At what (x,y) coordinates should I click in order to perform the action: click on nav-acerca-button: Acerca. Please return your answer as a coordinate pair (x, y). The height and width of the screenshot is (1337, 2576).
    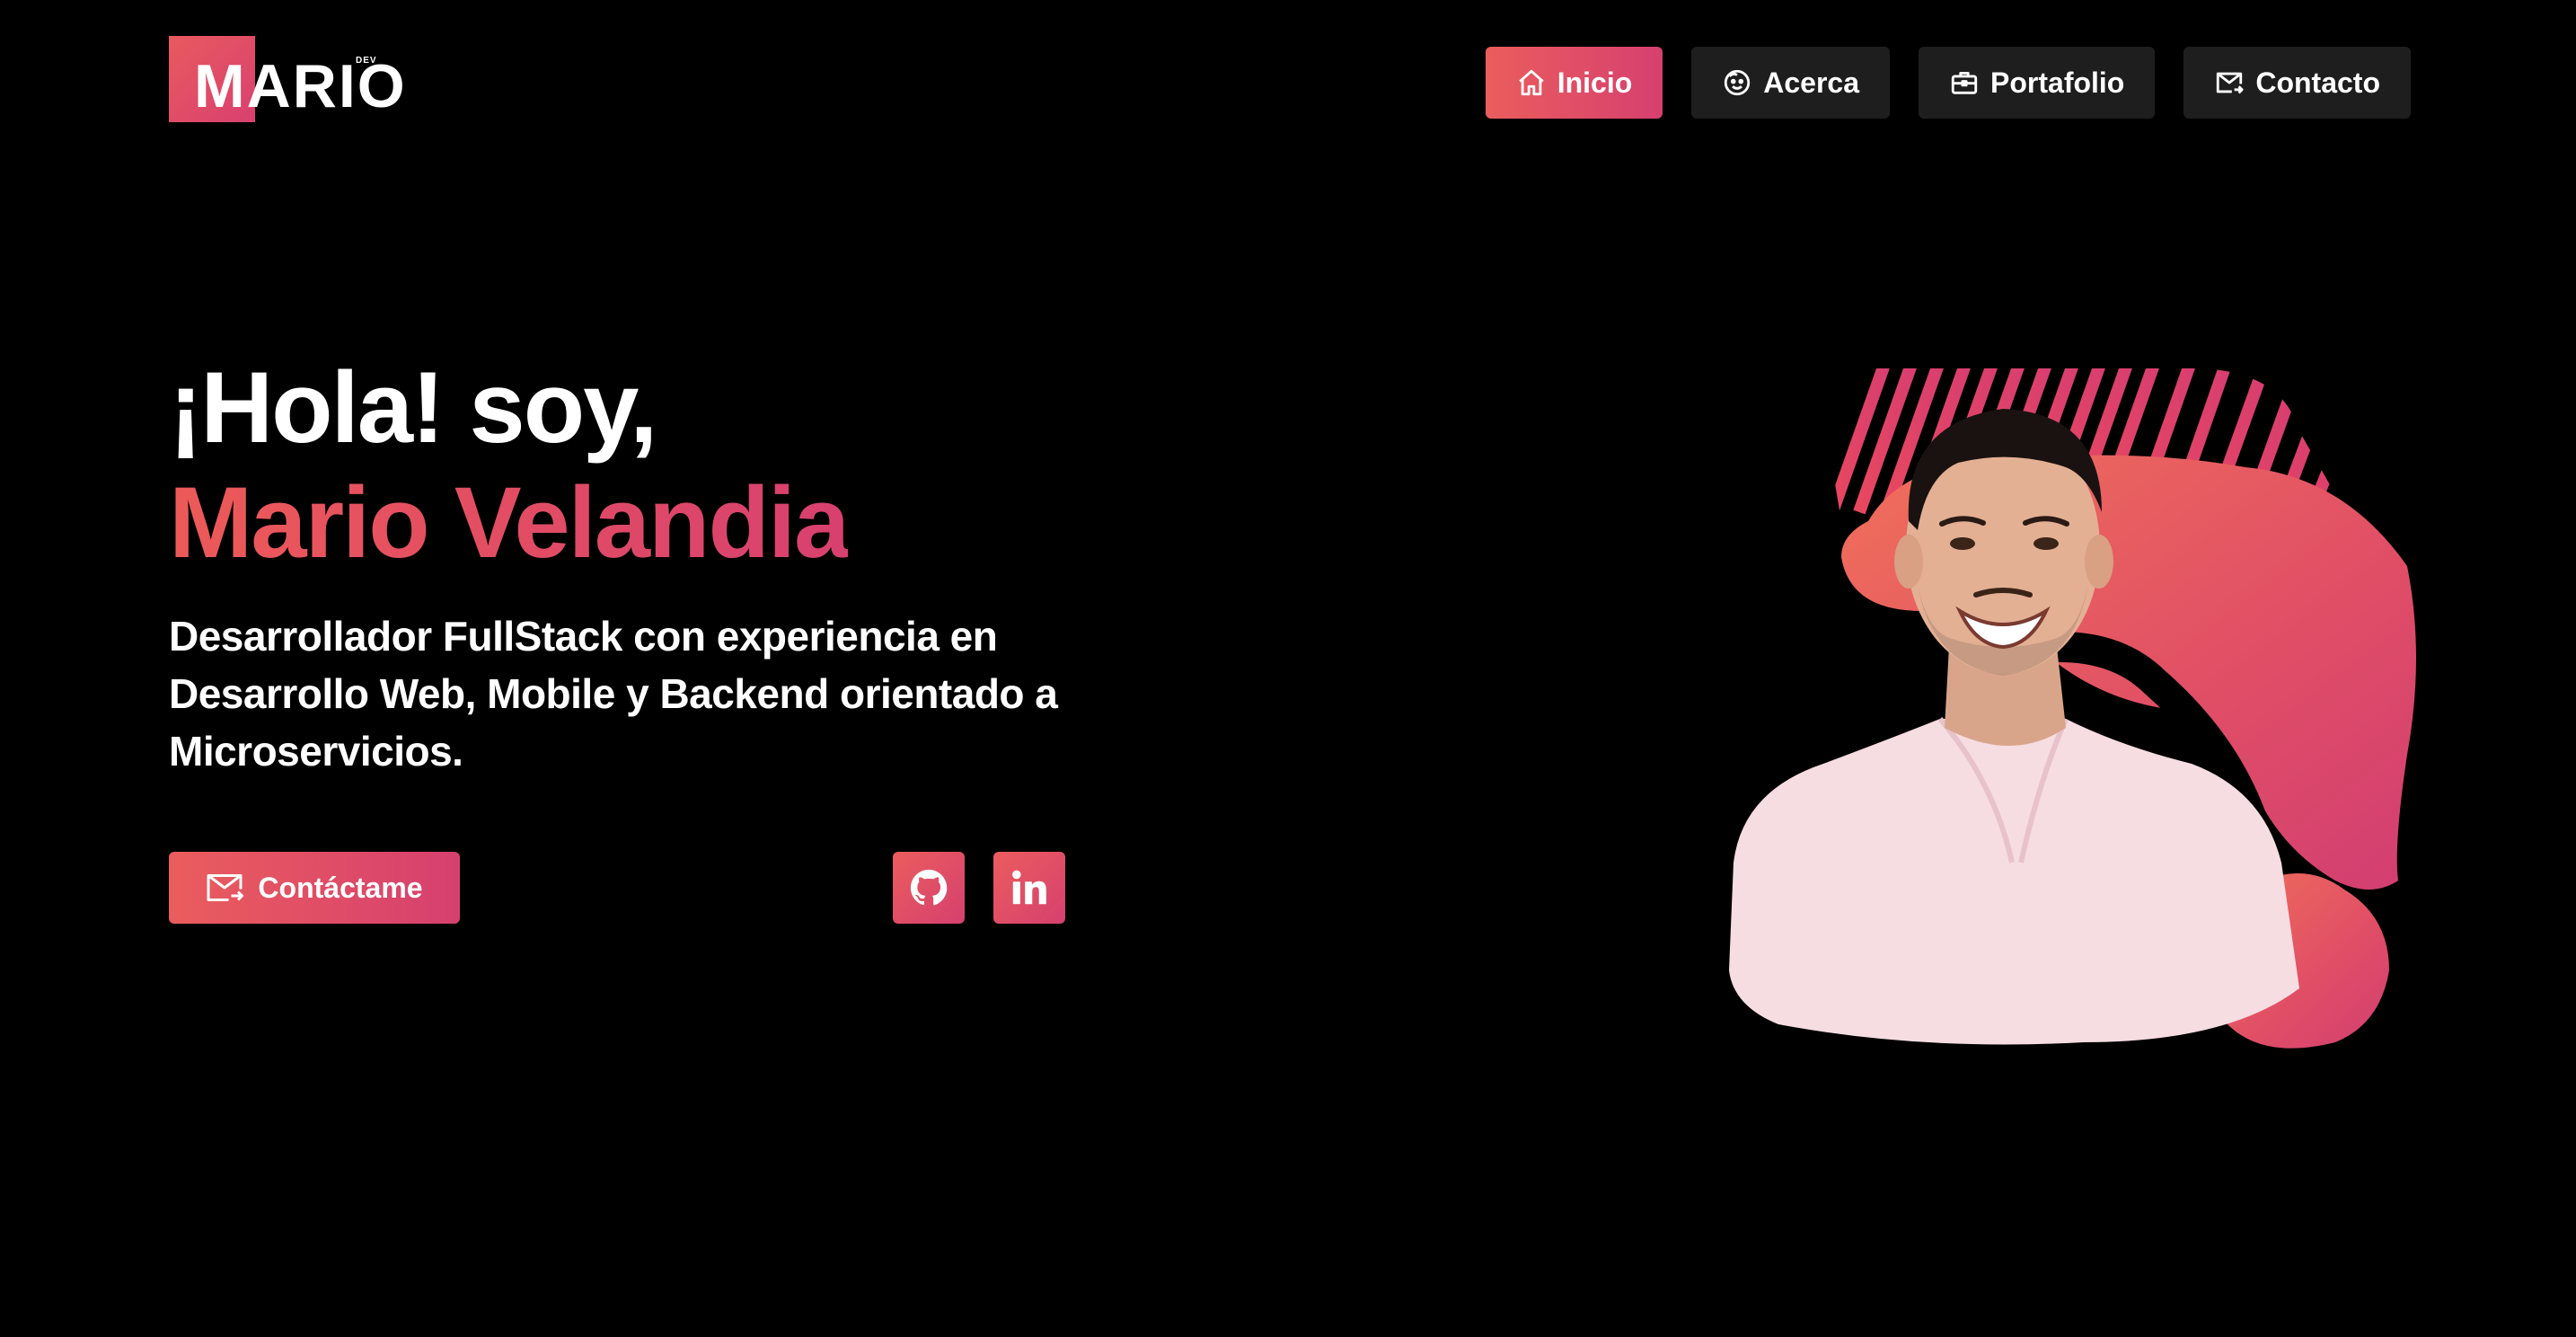
    Looking at the image, I should click on (1791, 83).